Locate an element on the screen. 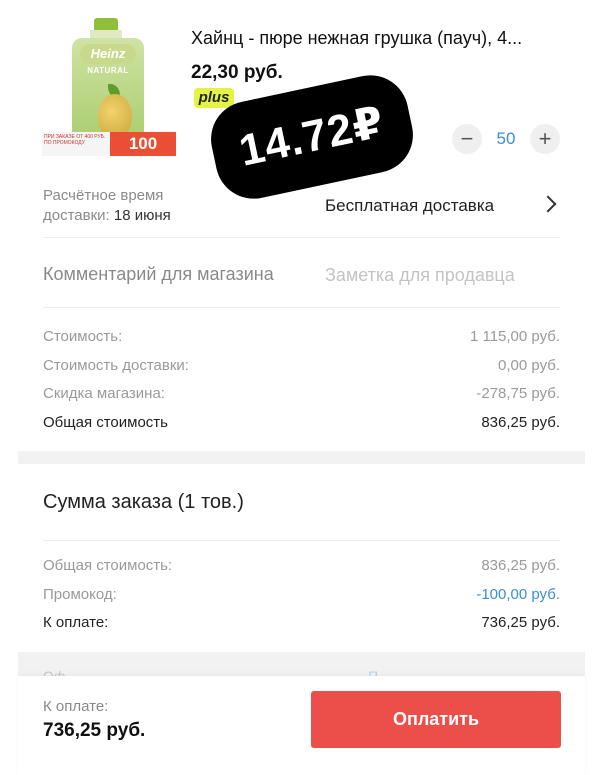 The width and height of the screenshot is (600, 775). delivery-date: 18 июня is located at coordinates (142, 215).